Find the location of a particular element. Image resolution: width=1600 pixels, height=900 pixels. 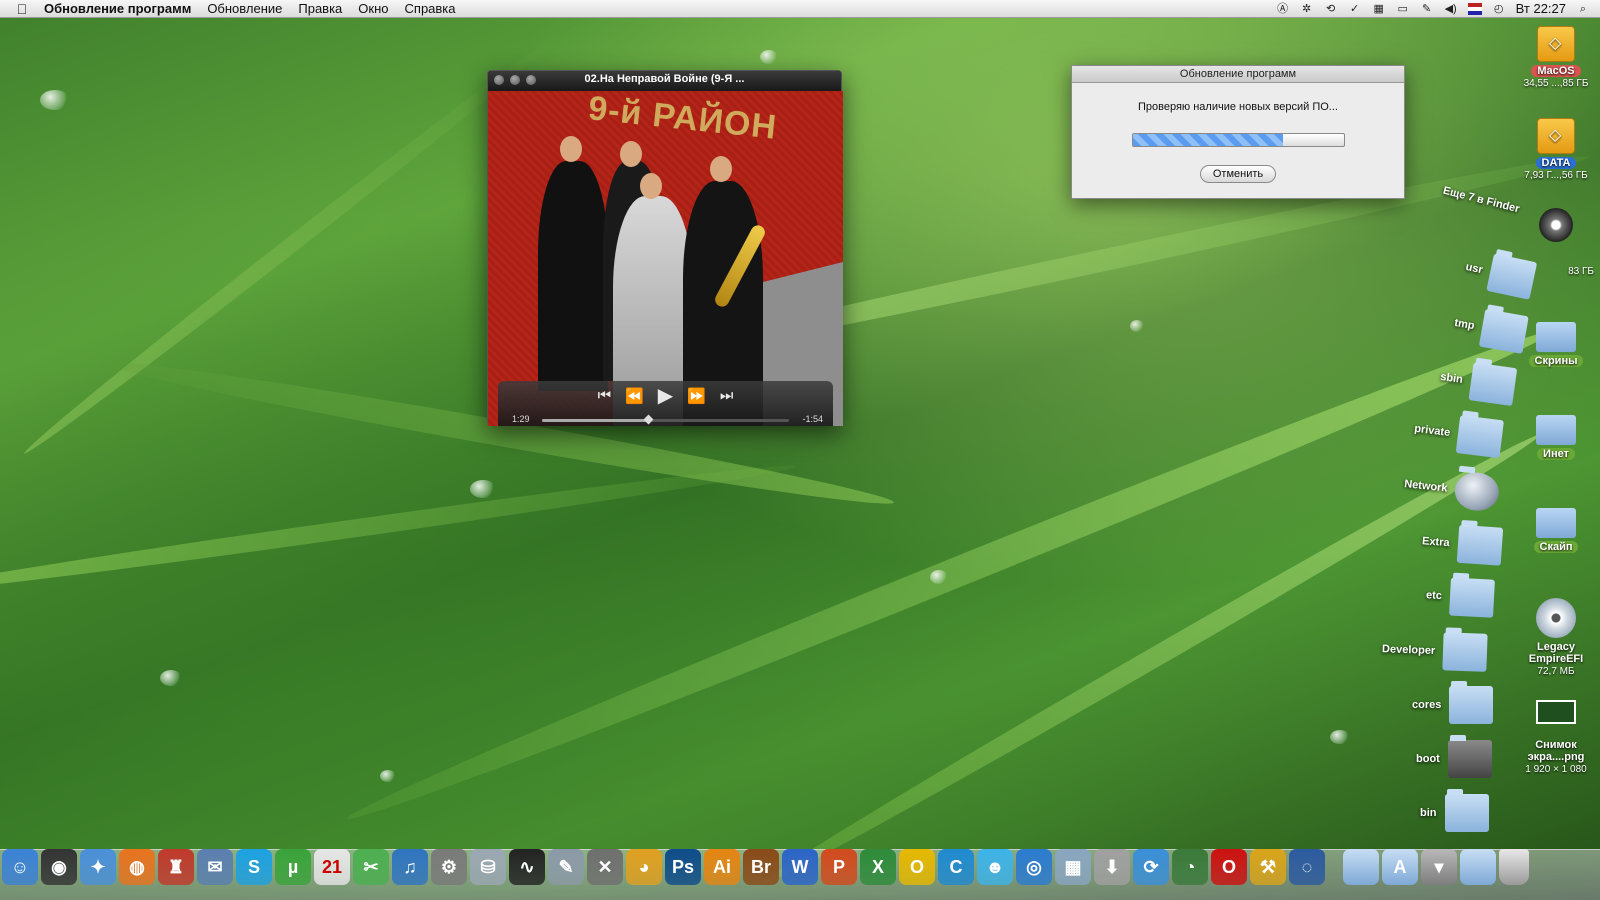

menu-clock: Вт 22:27 is located at coordinates (1541, 8).